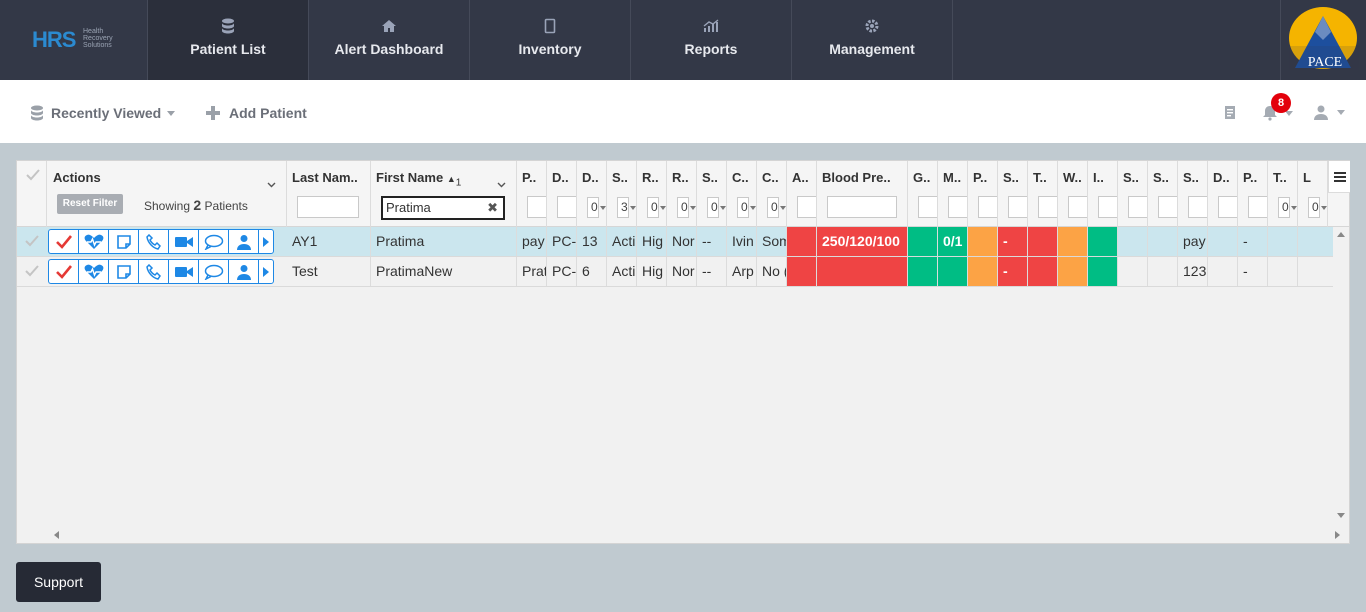  What do you see at coordinates (1341, 516) in the screenshot?
I see `scroll-down-icon` at bounding box center [1341, 516].